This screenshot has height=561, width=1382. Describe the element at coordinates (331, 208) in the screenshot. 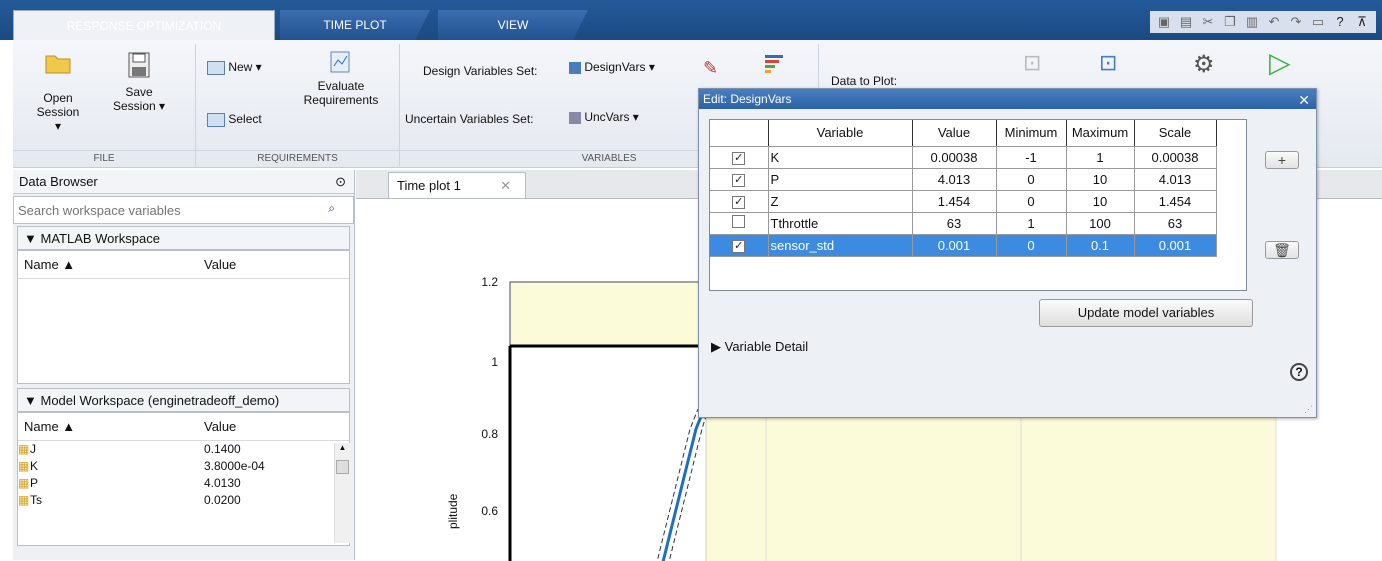

I see `search-icon: ⌕` at that location.